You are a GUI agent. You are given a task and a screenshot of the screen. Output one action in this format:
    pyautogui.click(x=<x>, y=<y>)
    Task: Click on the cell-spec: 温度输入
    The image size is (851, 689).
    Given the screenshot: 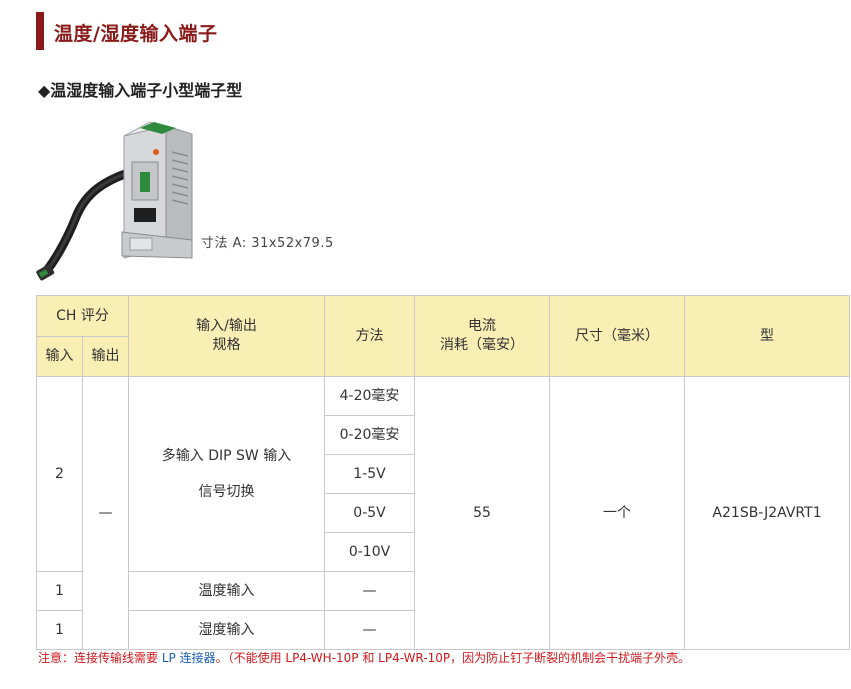 What is the action you would take?
    pyautogui.click(x=227, y=591)
    